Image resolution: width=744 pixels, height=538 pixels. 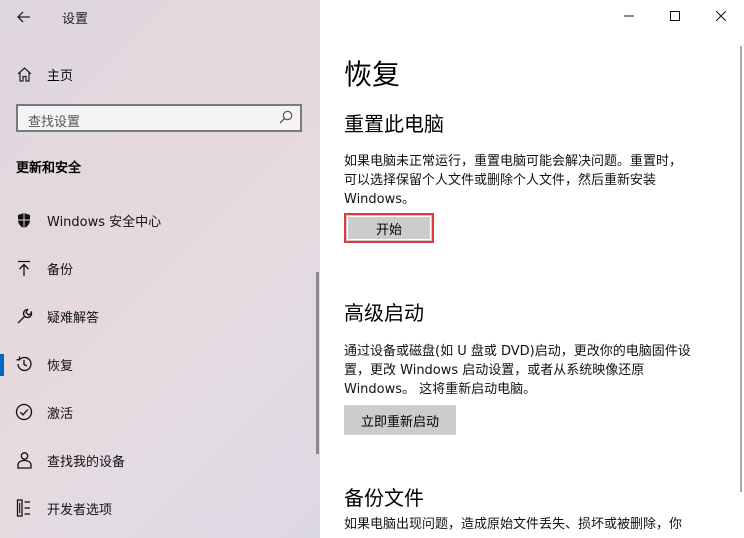 What do you see at coordinates (24, 316) in the screenshot?
I see `wrench-icon` at bounding box center [24, 316].